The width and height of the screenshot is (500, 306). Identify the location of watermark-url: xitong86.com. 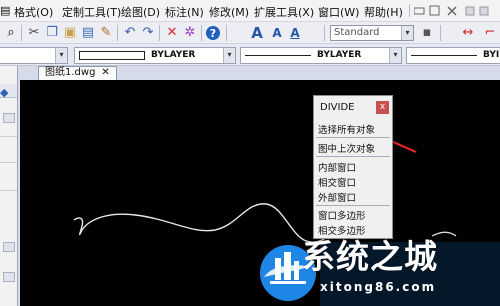
(378, 287).